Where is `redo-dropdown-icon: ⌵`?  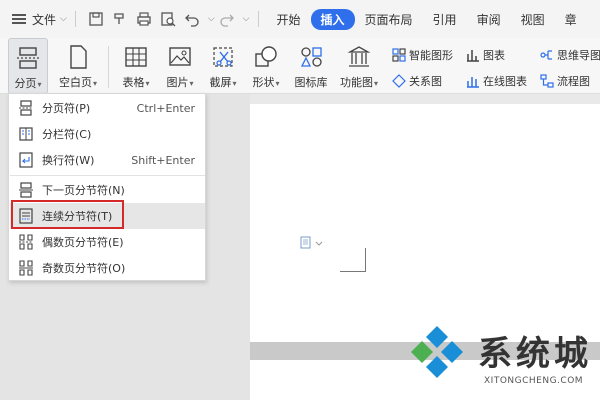 redo-dropdown-icon: ⌵ is located at coordinates (246, 19).